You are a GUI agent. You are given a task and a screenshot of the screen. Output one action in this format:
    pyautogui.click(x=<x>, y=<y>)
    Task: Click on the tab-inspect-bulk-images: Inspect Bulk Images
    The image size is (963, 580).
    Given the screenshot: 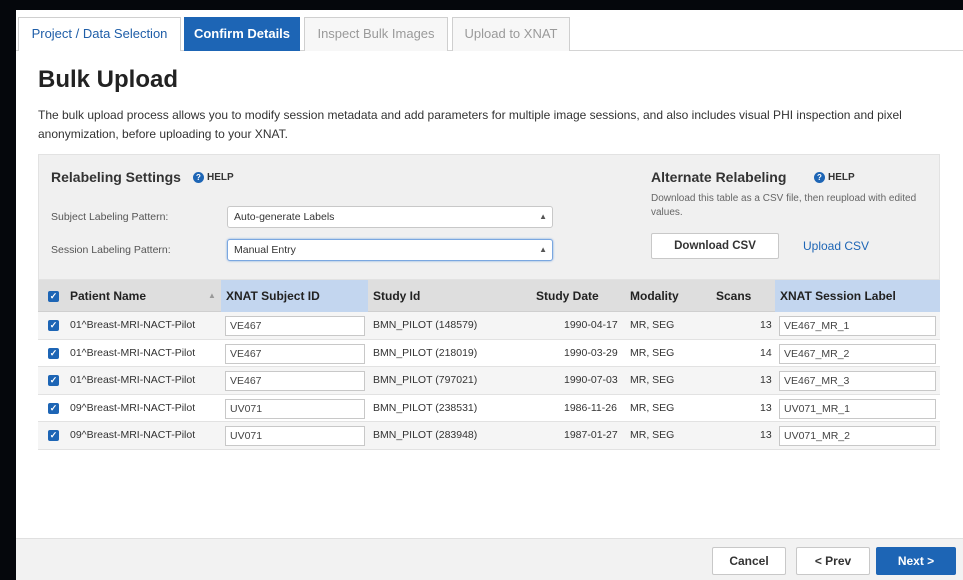 What is the action you would take?
    pyautogui.click(x=376, y=34)
    